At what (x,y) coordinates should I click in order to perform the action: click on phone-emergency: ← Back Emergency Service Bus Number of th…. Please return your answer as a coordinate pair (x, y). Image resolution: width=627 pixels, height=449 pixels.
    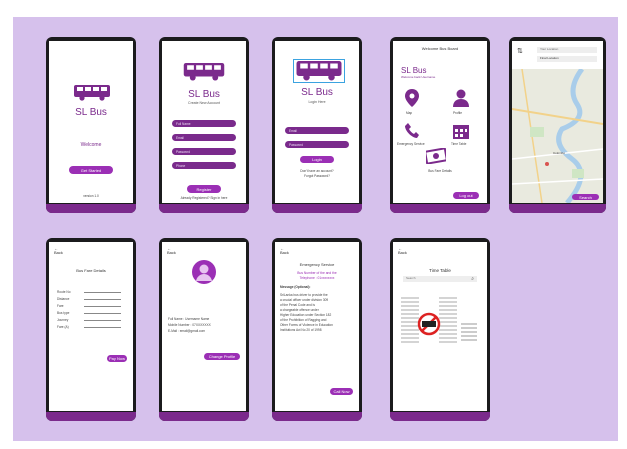
    Looking at the image, I should click on (317, 329).